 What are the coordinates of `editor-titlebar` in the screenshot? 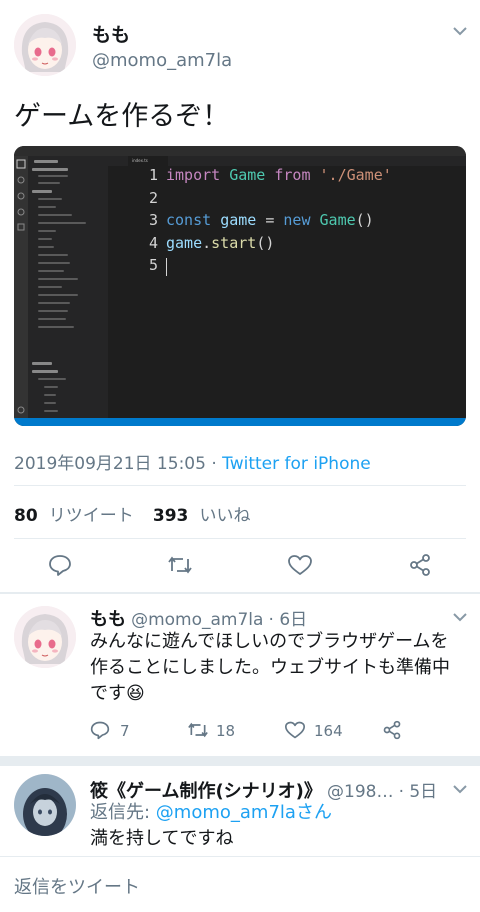 It's located at (240, 151).